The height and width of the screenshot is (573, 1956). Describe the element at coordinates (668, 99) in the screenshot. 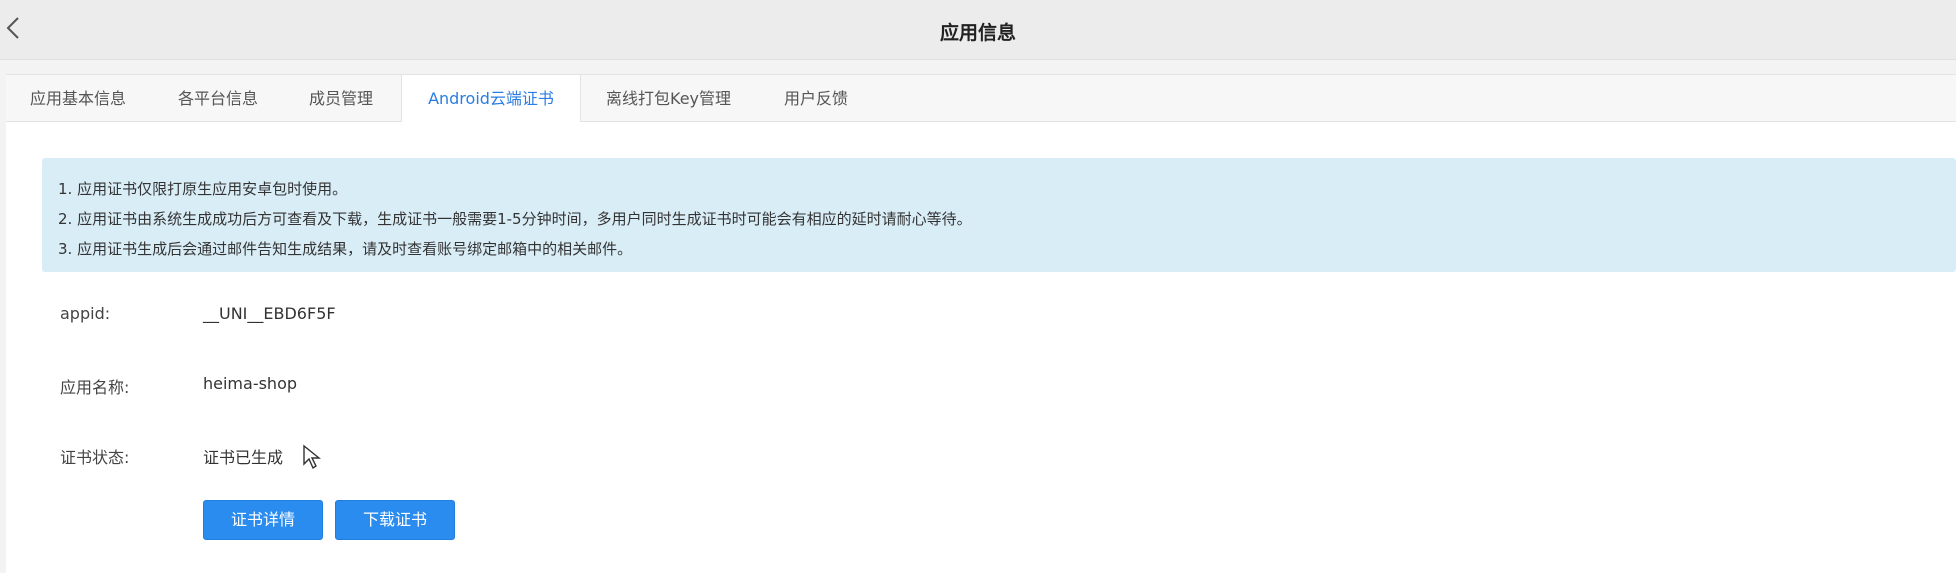

I see `tab-offline-packaging-key: 离线打包Key管理` at that location.